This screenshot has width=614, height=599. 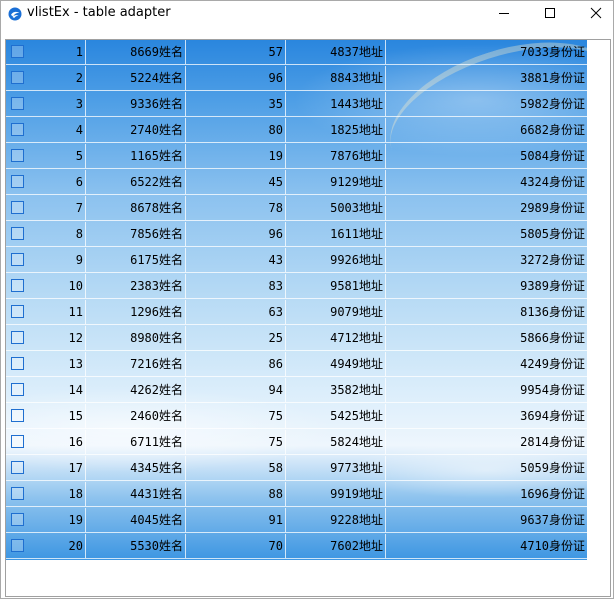 What do you see at coordinates (486, 52) in the screenshot?
I see `cell-id-number: 7033身份证` at bounding box center [486, 52].